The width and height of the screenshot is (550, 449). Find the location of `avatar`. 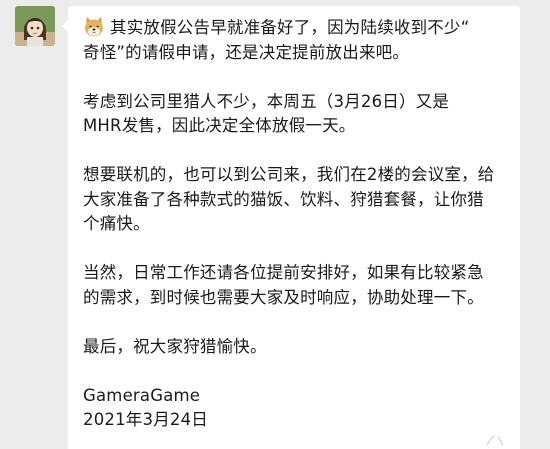

avatar is located at coordinates (35, 26).